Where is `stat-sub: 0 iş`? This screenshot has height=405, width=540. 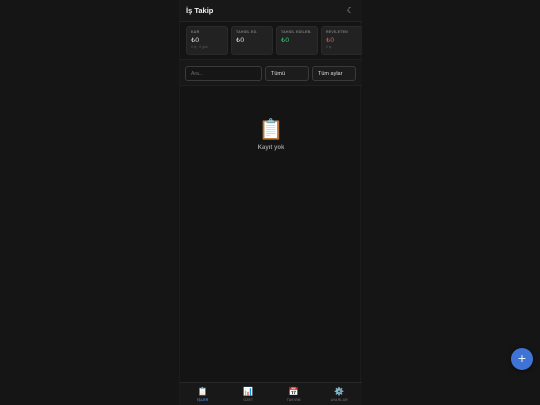
stat-sub: 0 iş is located at coordinates (329, 47).